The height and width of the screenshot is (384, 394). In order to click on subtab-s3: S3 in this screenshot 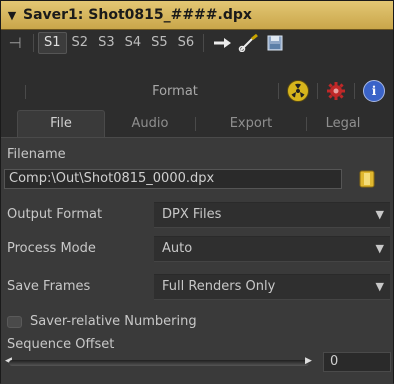, I will do `click(106, 43)`.